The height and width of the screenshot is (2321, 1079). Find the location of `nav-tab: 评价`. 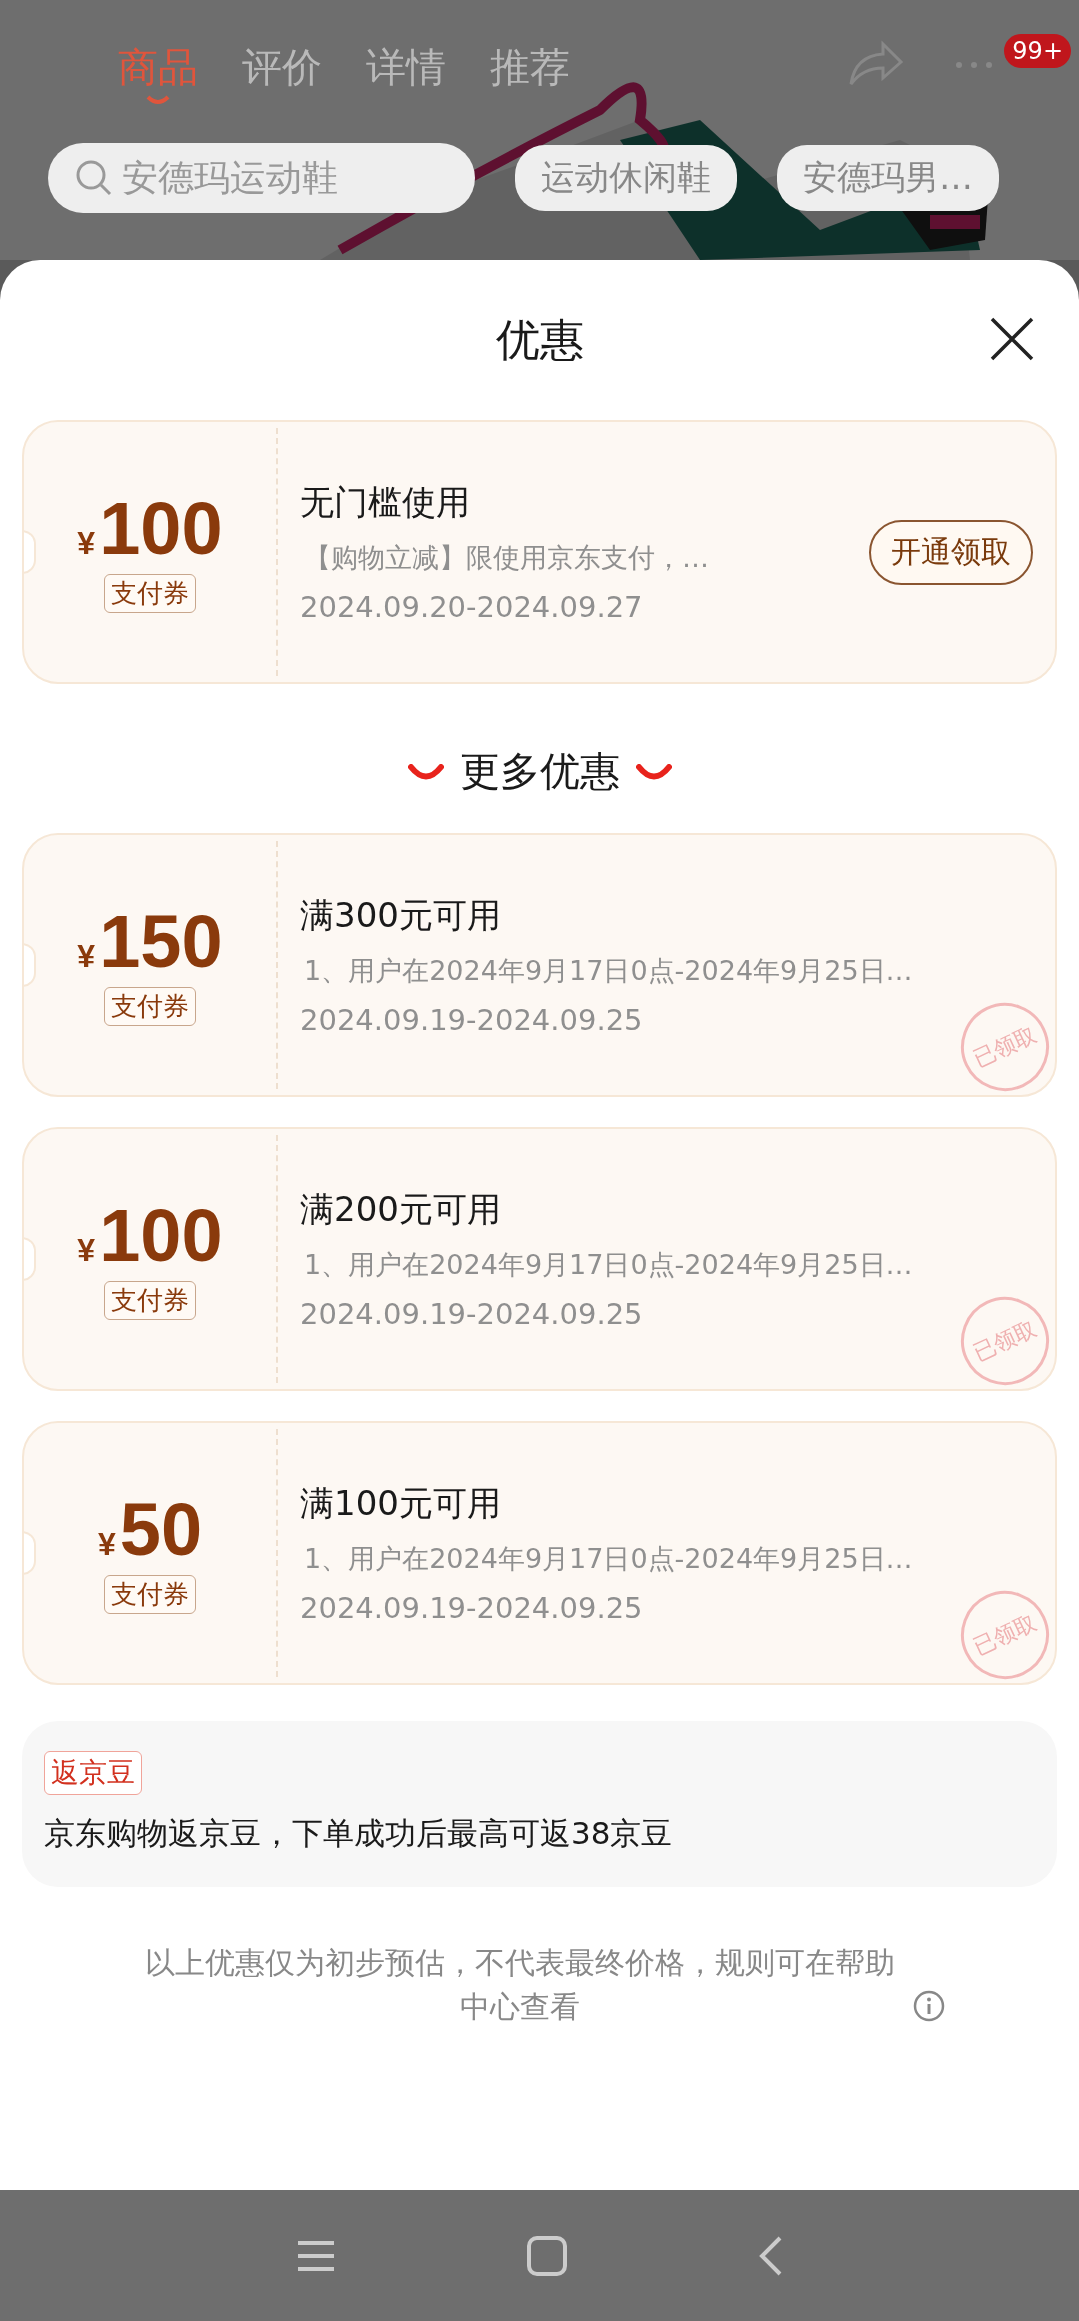

nav-tab: 评价 is located at coordinates (282, 67).